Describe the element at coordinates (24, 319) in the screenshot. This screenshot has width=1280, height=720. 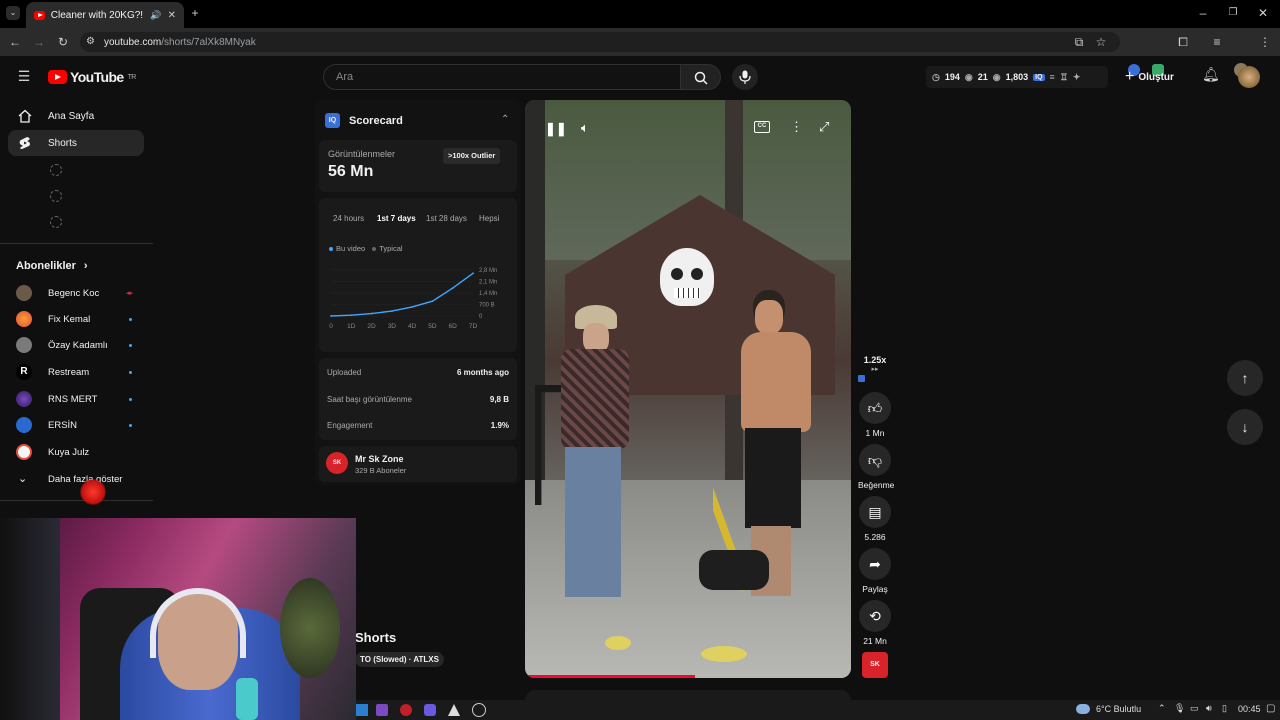
I see `channel-avatar` at that location.